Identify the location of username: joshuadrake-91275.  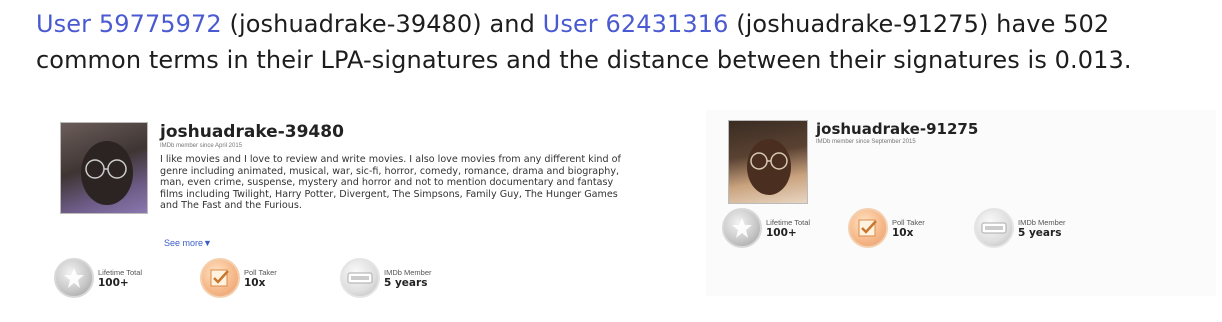
(897, 129).